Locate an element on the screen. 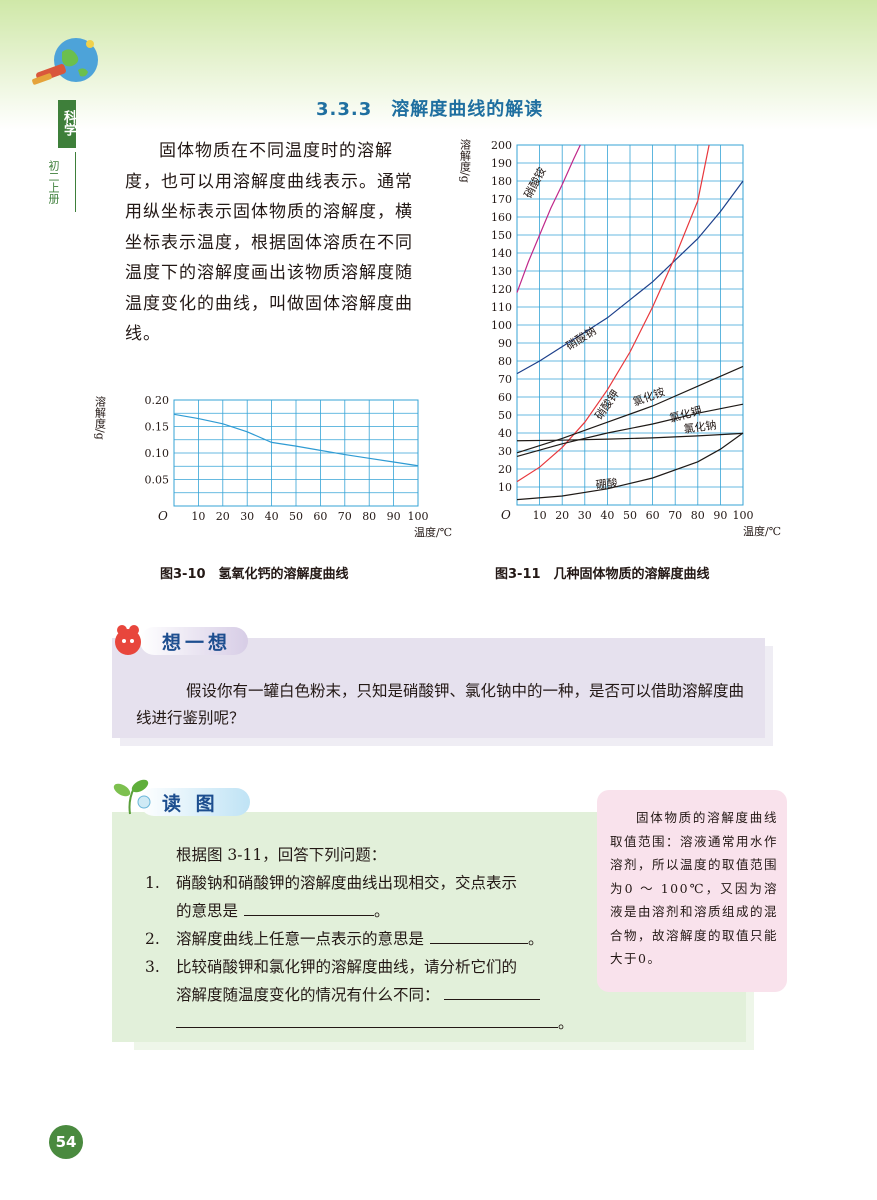 This screenshot has width=877, height=1200. y-tick-label: 170 is located at coordinates (501, 199).